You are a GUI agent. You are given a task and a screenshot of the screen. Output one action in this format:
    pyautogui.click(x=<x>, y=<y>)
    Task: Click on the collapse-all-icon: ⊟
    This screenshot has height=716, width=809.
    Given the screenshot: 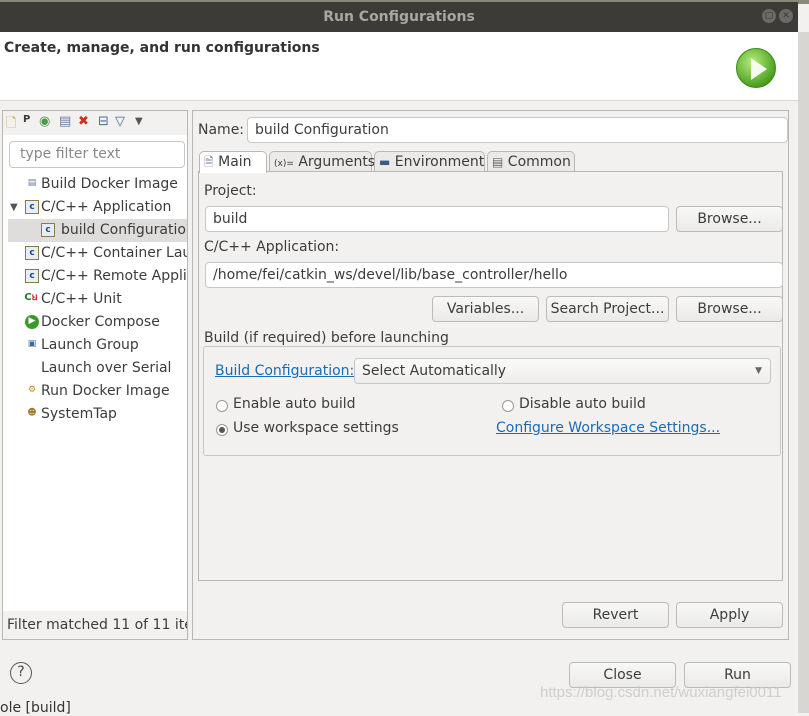 What is the action you would take?
    pyautogui.click(x=103, y=121)
    